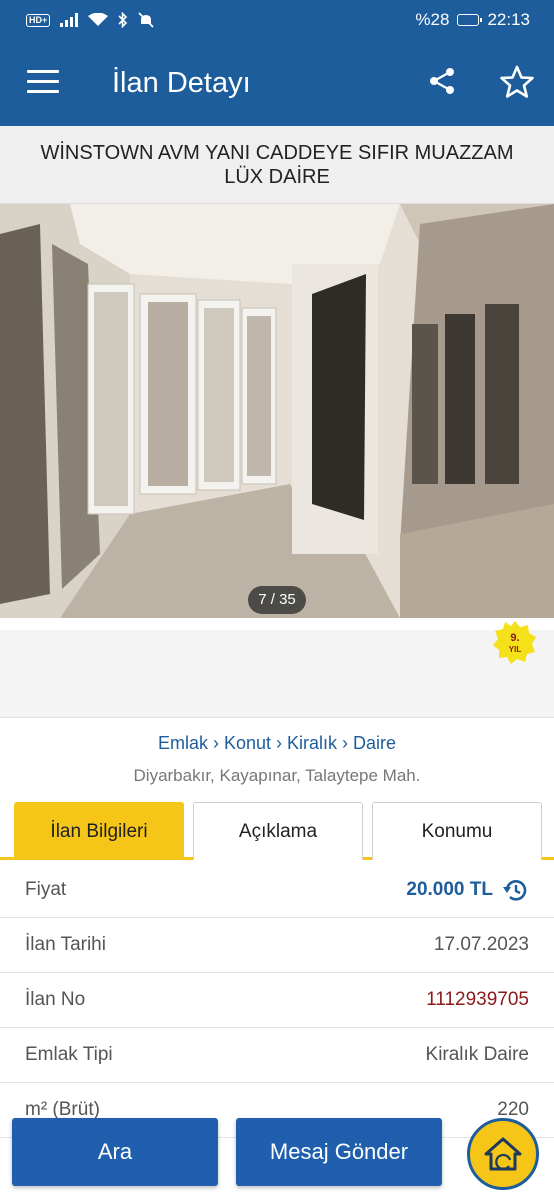 The image size is (554, 1200). Describe the element at coordinates (46, 889) in the screenshot. I see `price-label: Fiyat` at that location.